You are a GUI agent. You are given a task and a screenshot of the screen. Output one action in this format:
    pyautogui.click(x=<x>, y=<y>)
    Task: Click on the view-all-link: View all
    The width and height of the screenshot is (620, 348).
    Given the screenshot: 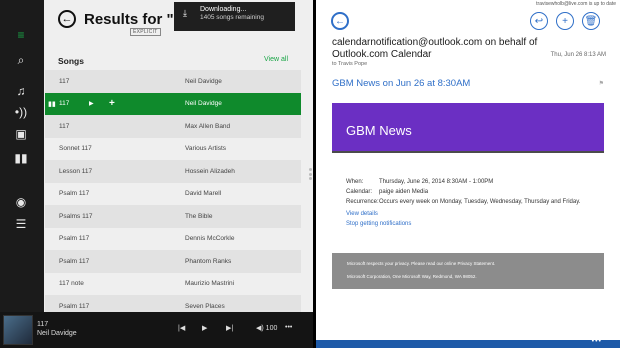 What is the action you would take?
    pyautogui.click(x=276, y=59)
    